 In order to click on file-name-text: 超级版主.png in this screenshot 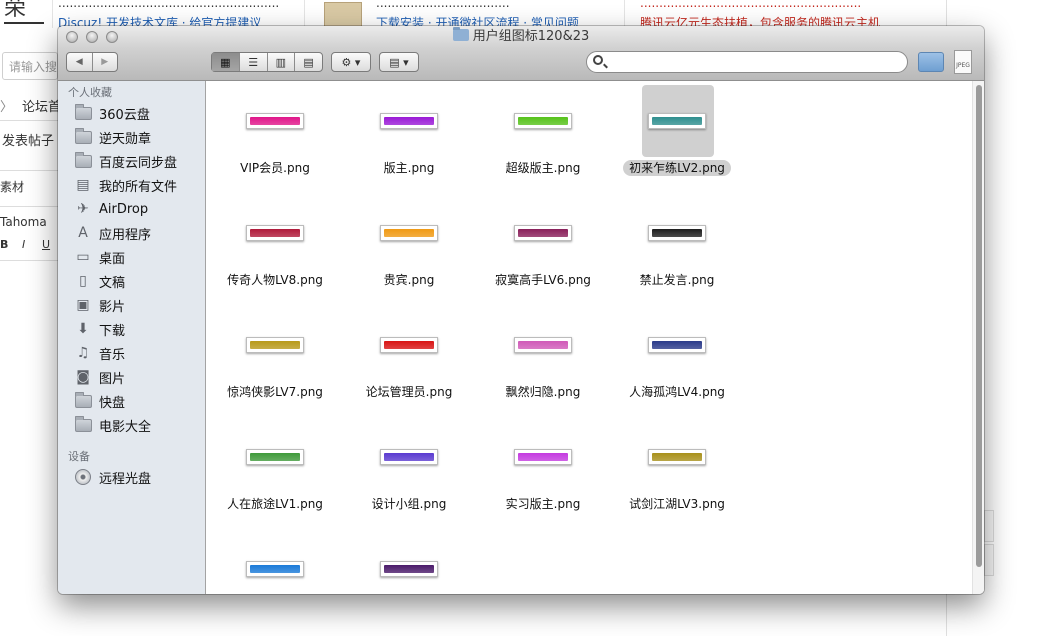, I will do `click(543, 168)`.